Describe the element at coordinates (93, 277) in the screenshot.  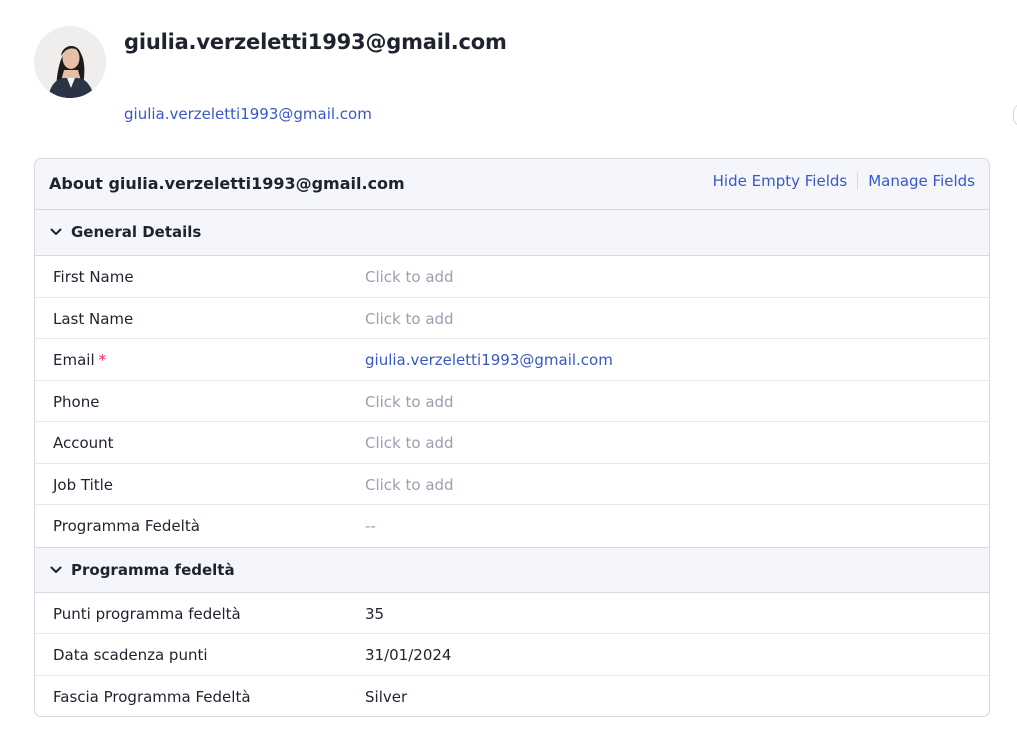
I see `field-label: First Name` at that location.